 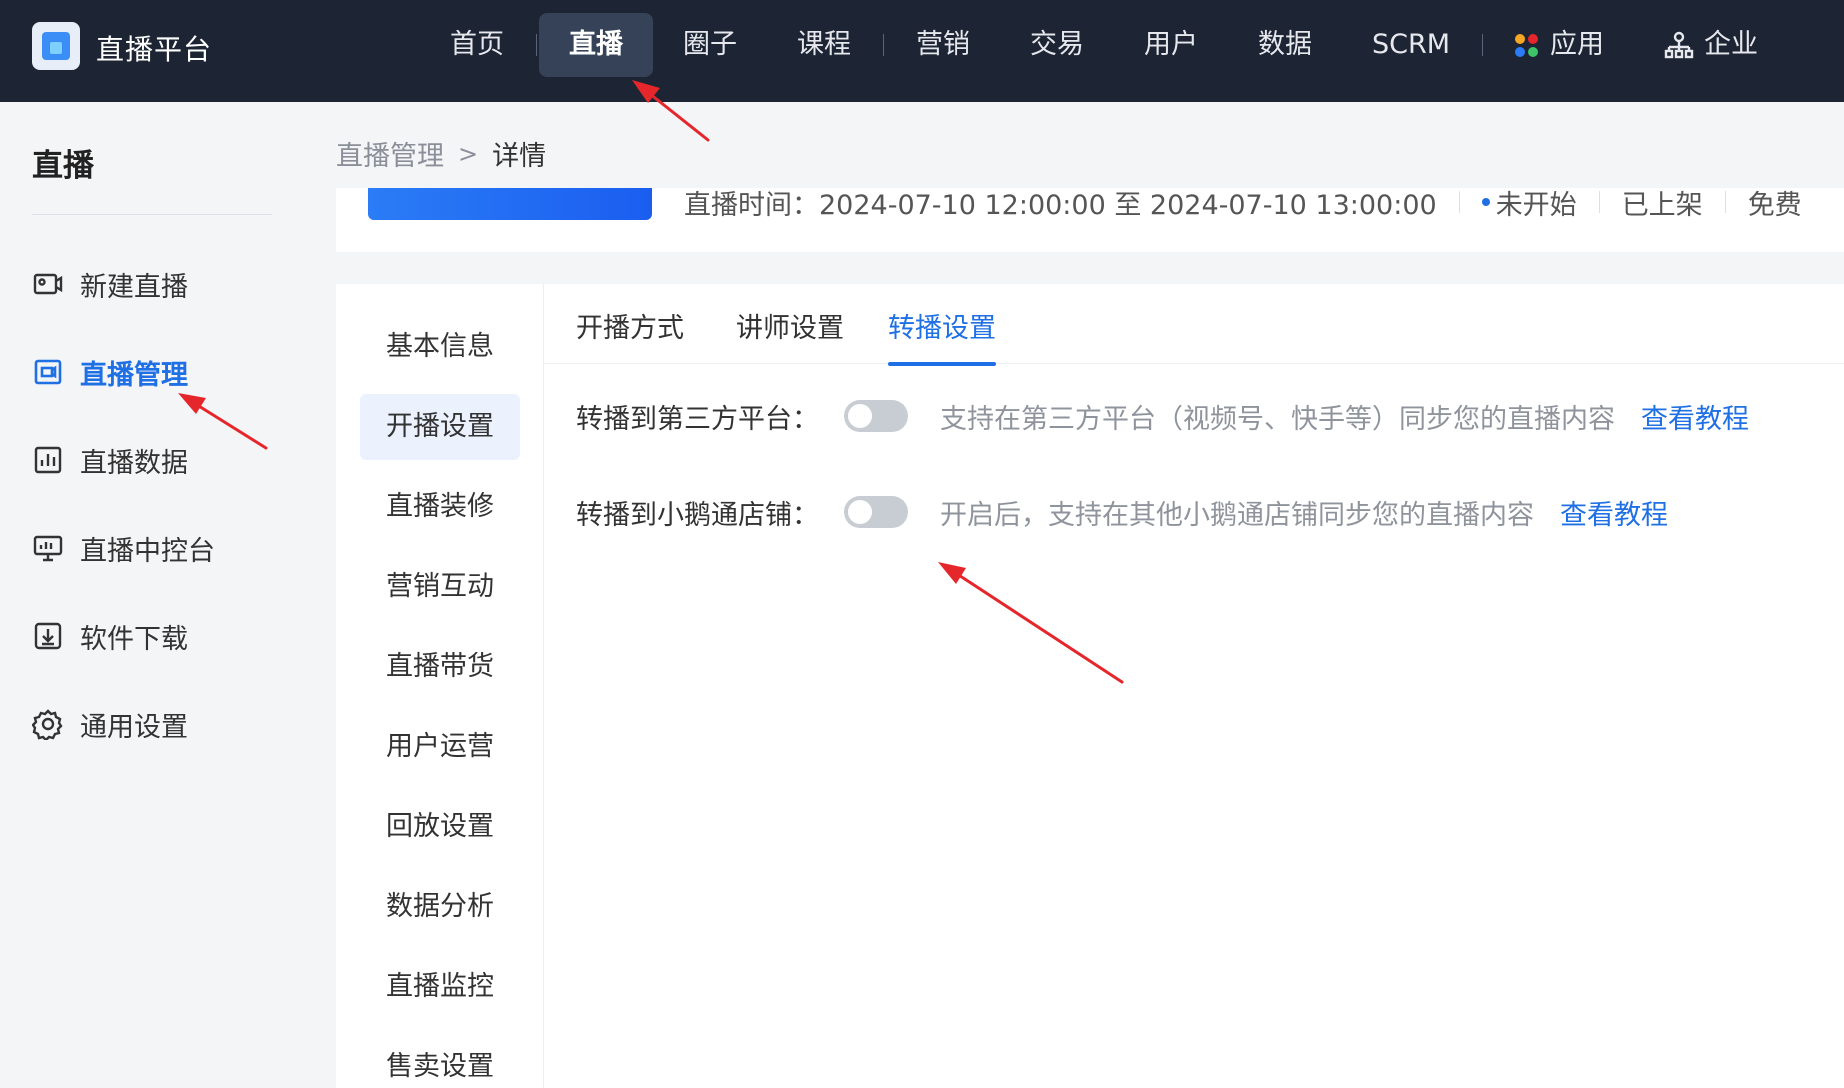 I want to click on store-icon, so click(x=56, y=46).